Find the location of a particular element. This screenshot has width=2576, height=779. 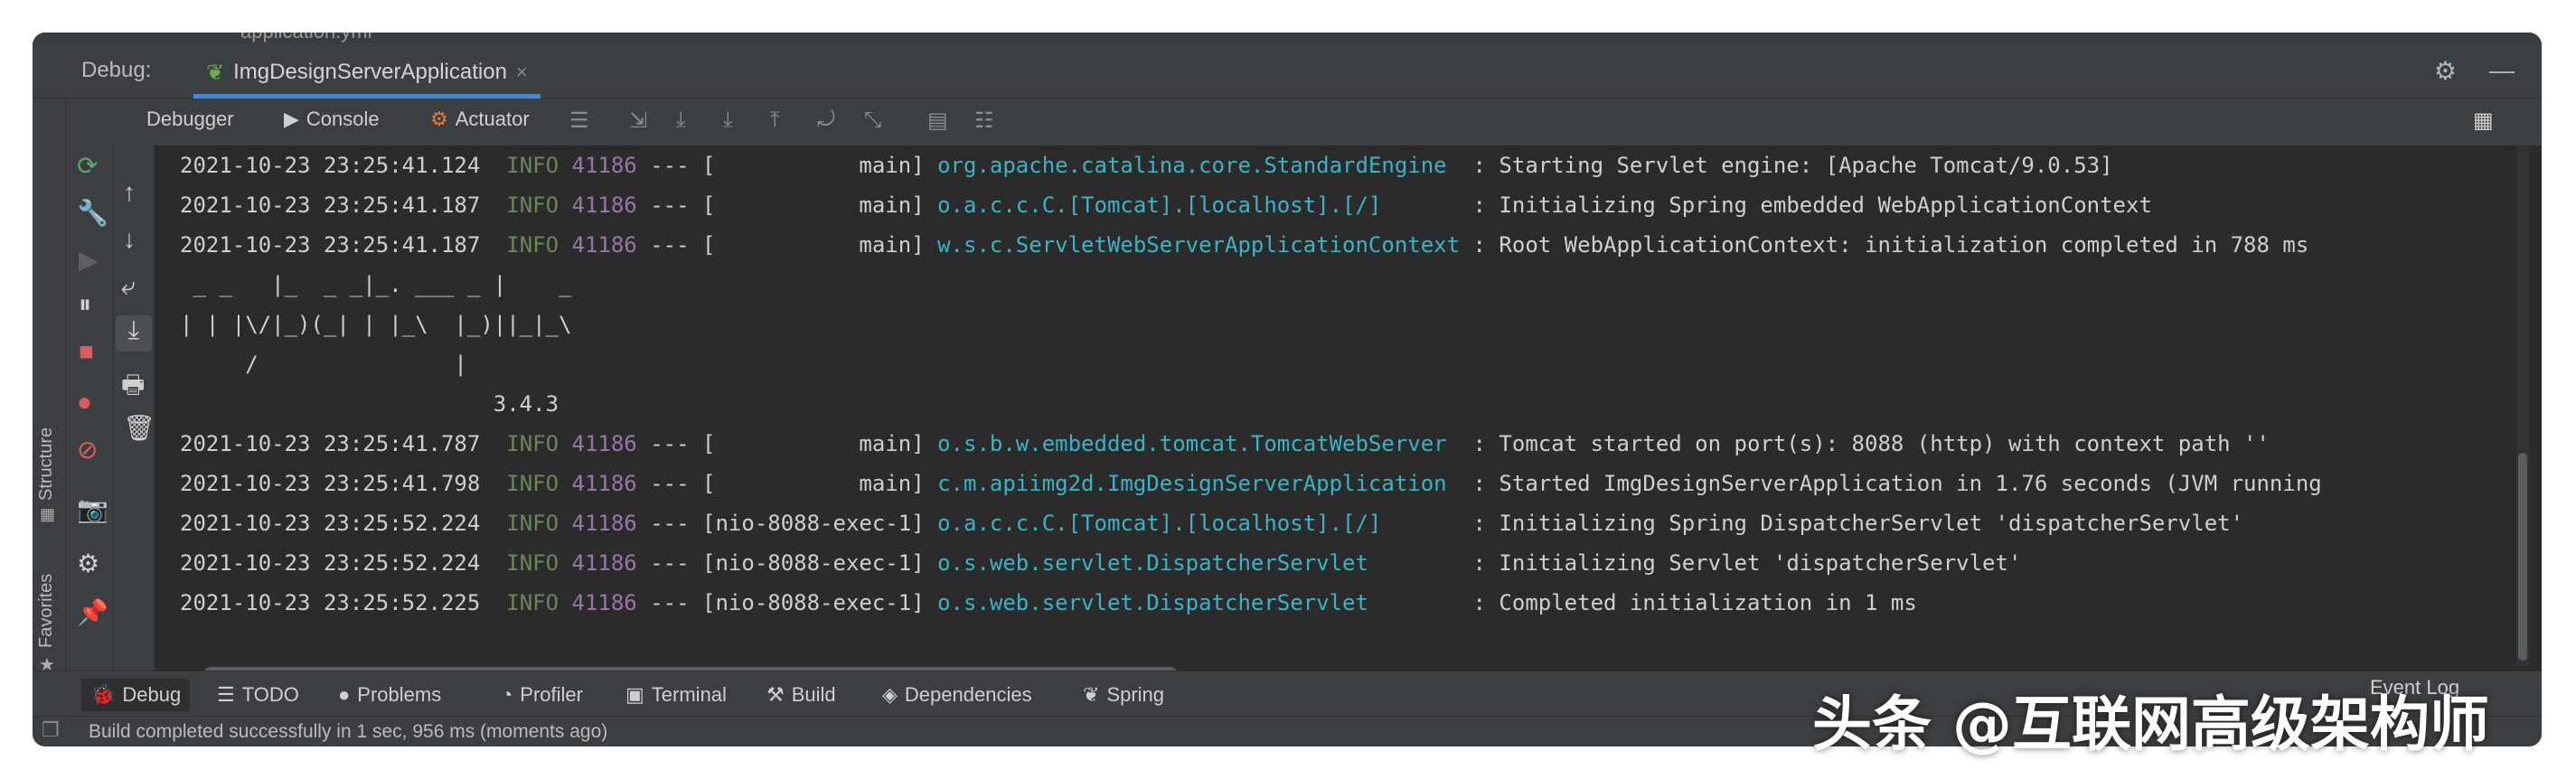

sidebar-structure: Structure is located at coordinates (46, 464).